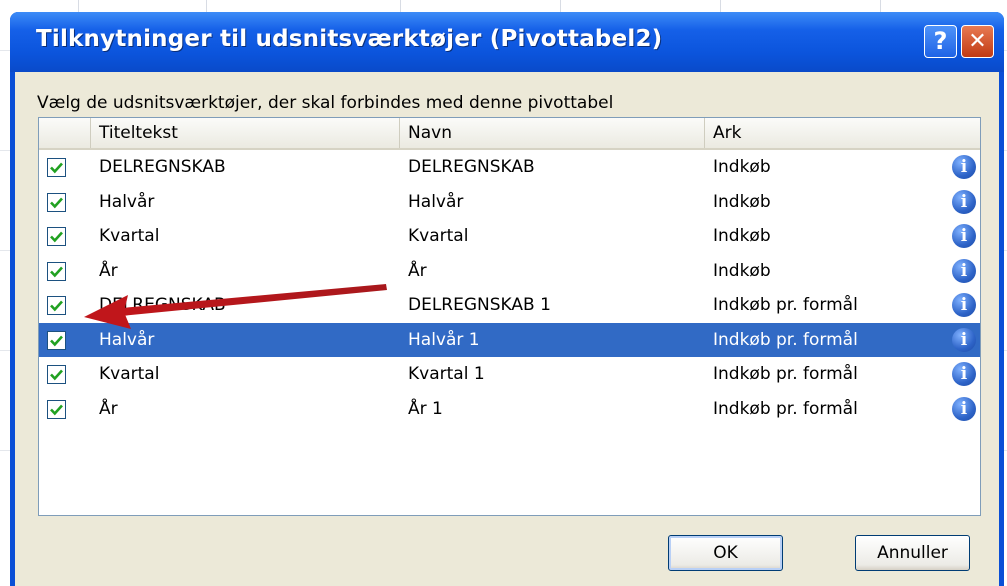  What do you see at coordinates (552, 133) in the screenshot?
I see `header-navn: Navn` at bounding box center [552, 133].